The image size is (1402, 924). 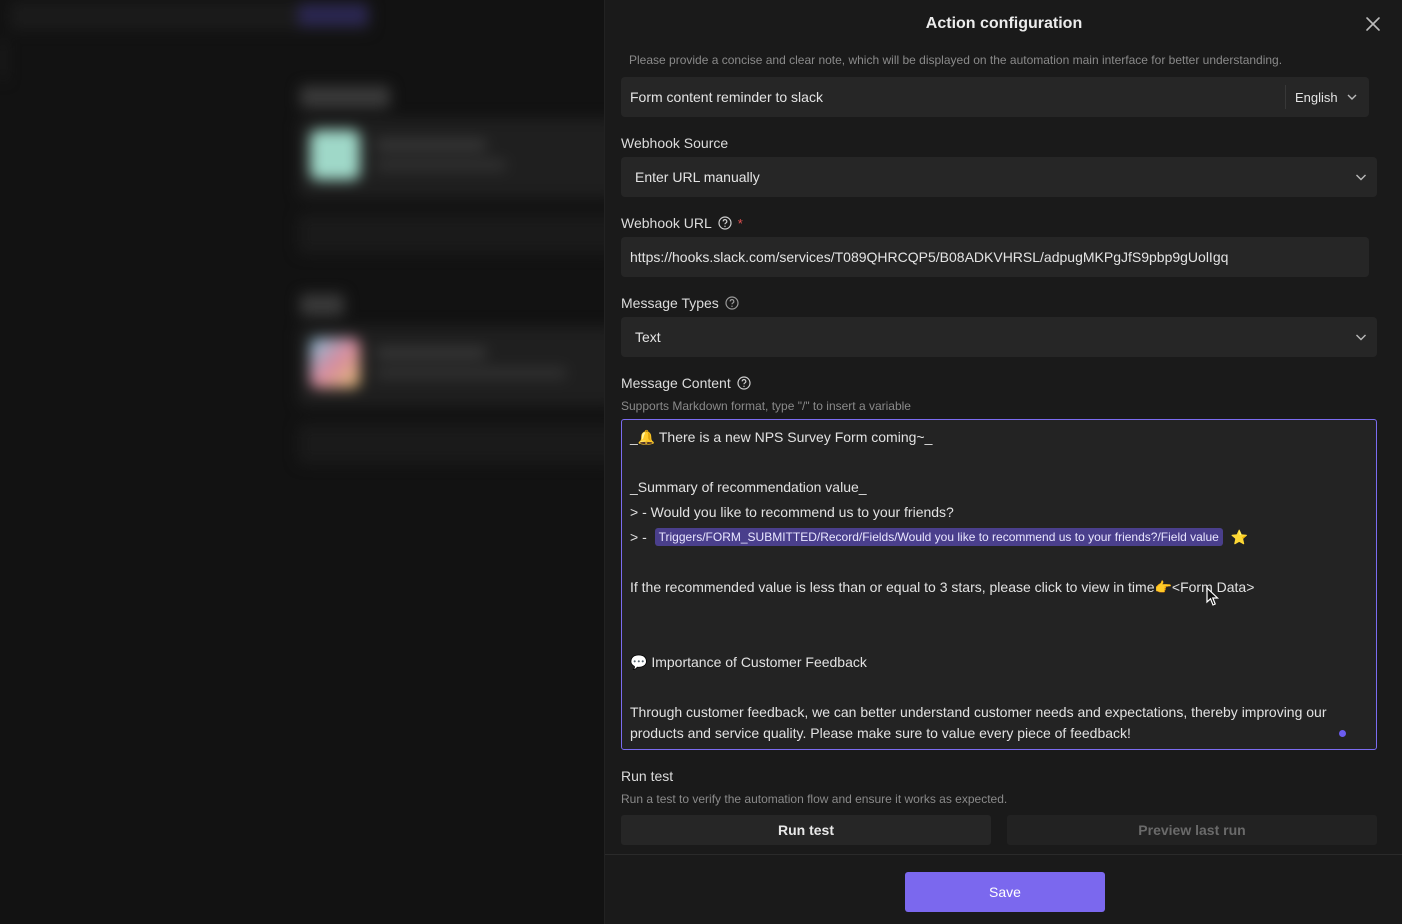 I want to click on message-types-select: Text, so click(x=999, y=337).